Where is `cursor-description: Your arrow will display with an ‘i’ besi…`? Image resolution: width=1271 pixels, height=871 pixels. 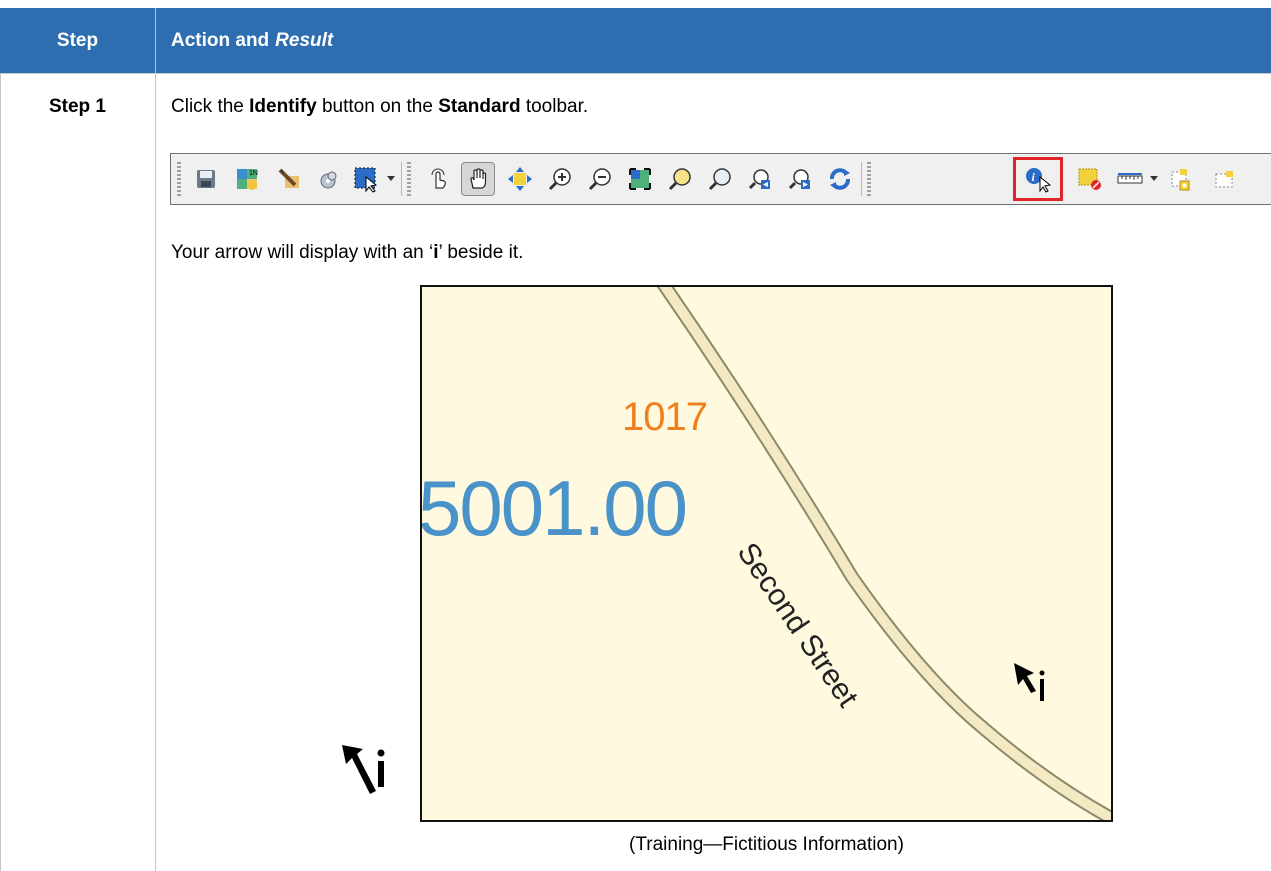 cursor-description: Your arrow will display with an ‘i’ besi… is located at coordinates (347, 253).